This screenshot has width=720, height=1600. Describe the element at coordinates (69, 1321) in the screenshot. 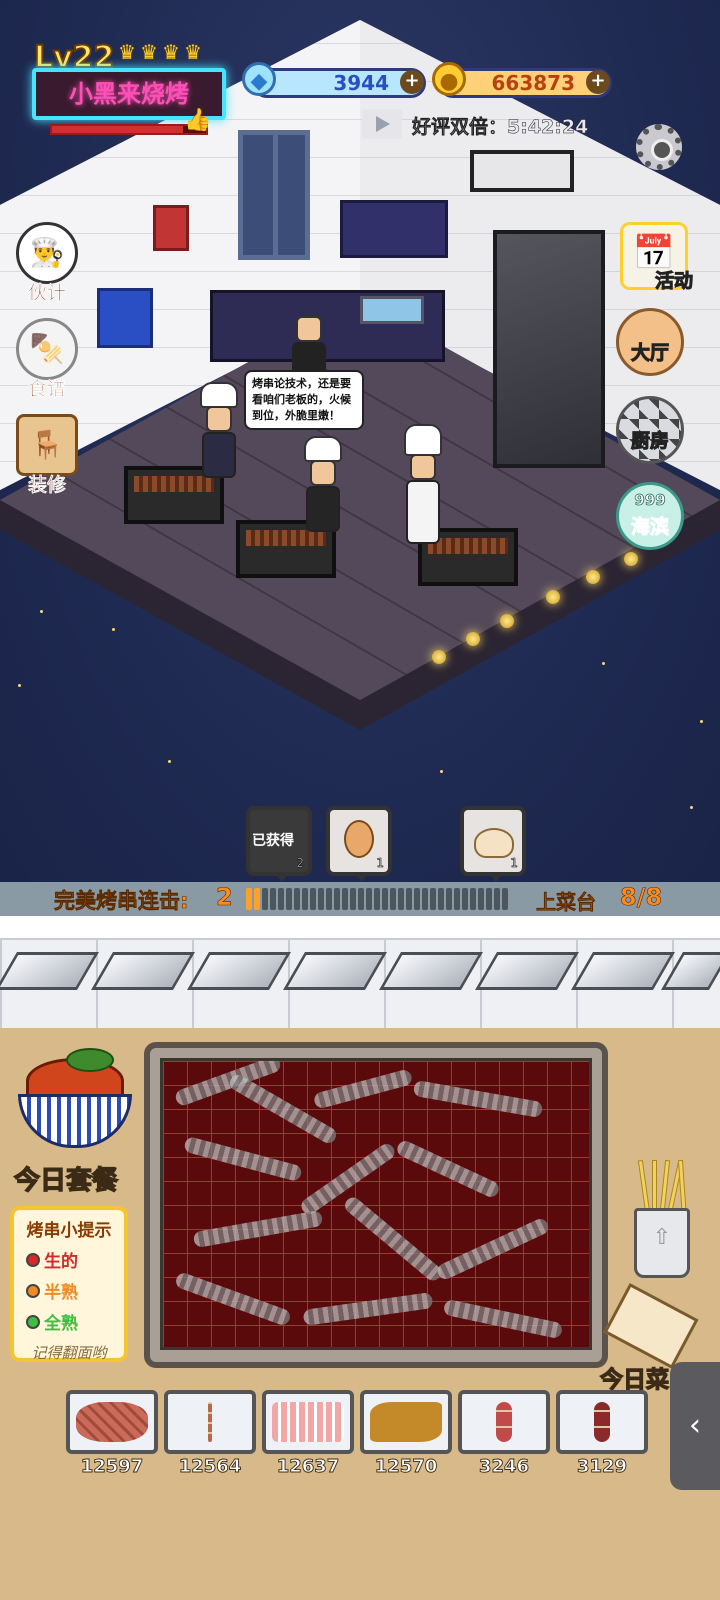

I see `tip-done: 全熟` at that location.